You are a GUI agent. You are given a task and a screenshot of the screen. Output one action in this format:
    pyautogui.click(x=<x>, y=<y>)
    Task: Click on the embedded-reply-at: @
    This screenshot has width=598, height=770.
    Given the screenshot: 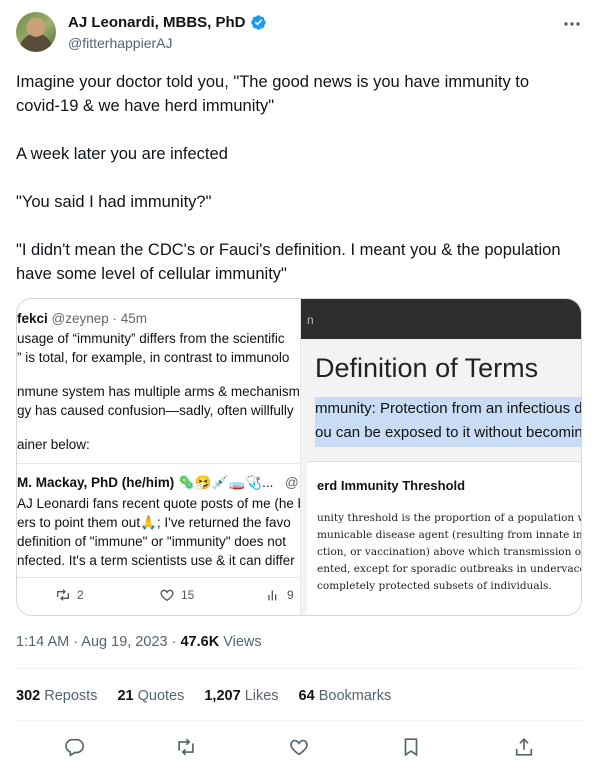 What is the action you would take?
    pyautogui.click(x=292, y=482)
    